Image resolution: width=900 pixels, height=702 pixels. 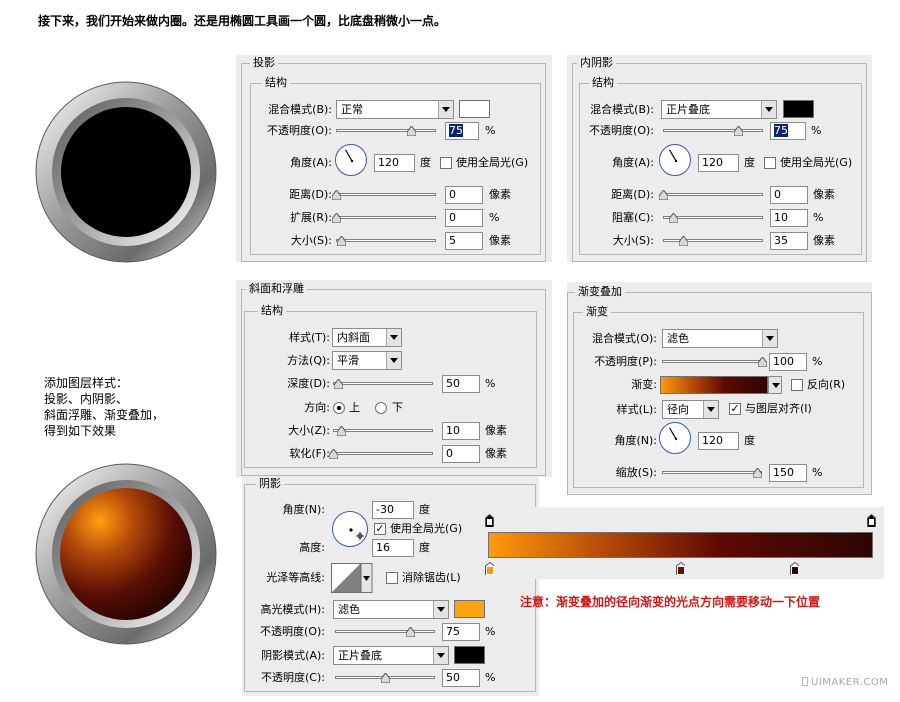 What do you see at coordinates (312, 547) in the screenshot?
I see `altitude-label: 高度:` at bounding box center [312, 547].